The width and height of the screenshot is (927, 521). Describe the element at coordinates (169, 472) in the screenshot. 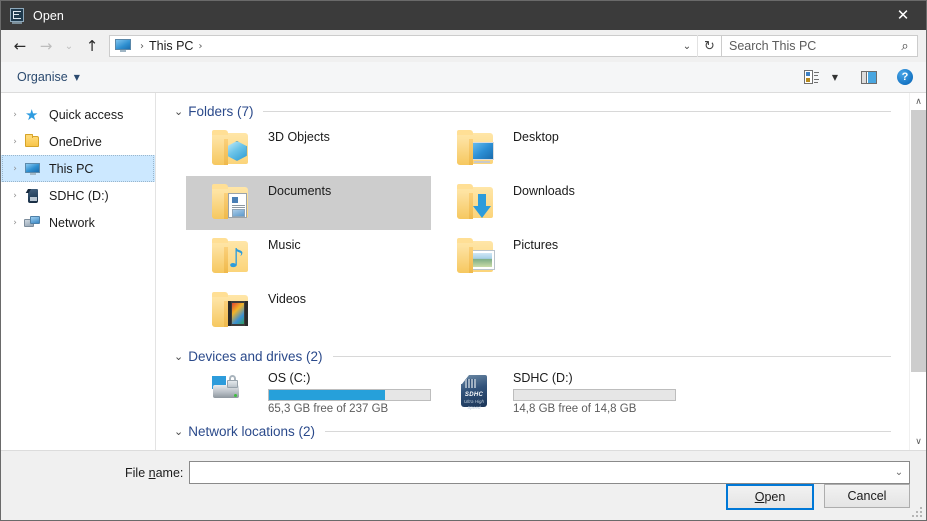

I see `file-name-label-post: ame:` at that location.